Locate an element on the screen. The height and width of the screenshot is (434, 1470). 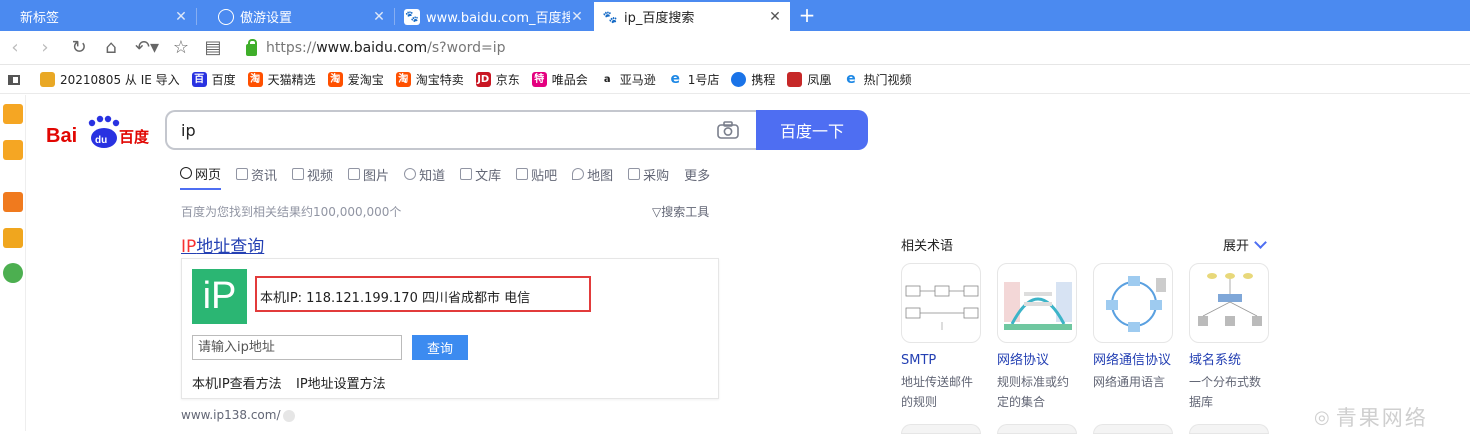
search-tools: ▽搜索工具 is located at coordinates (680, 211).